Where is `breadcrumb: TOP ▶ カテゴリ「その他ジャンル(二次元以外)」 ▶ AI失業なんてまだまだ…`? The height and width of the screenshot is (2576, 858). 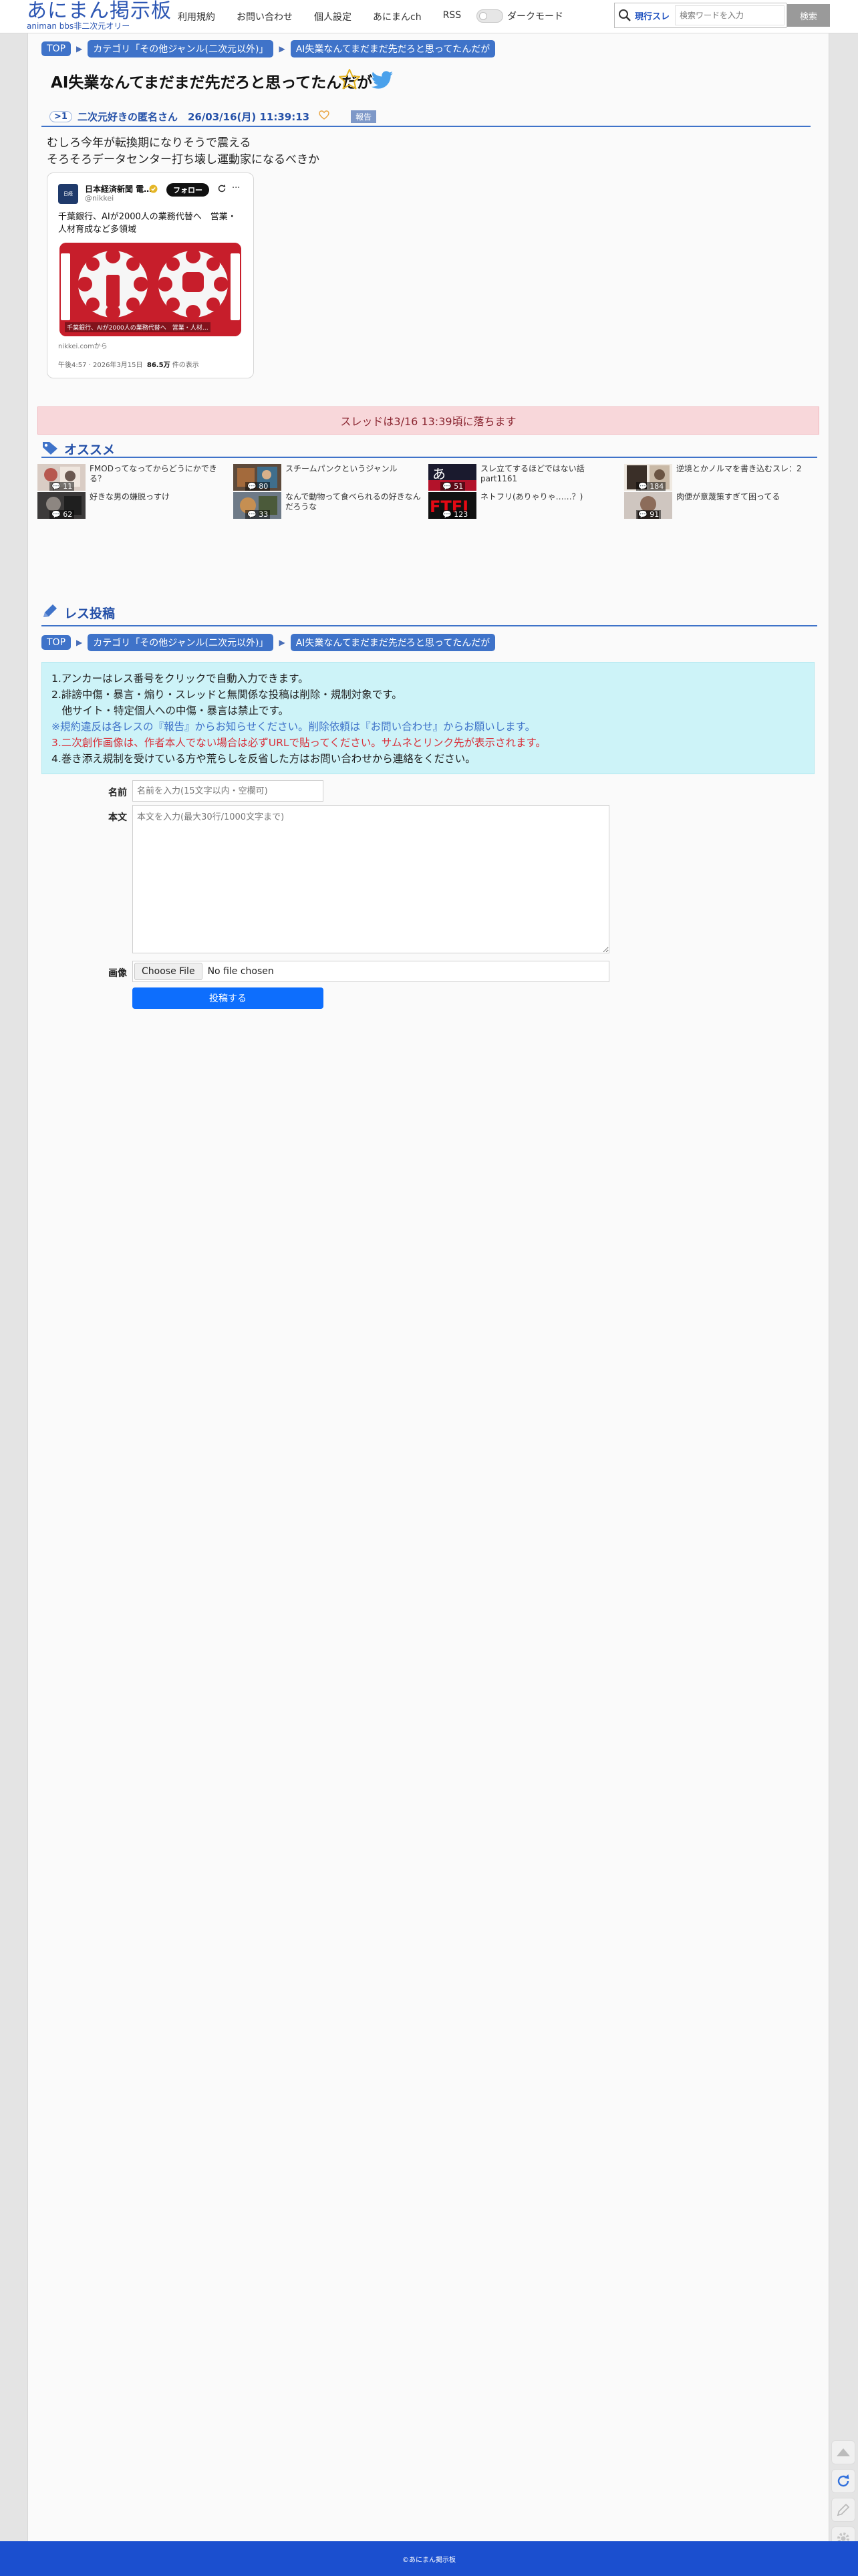
breadcrumb: TOP ▶ カテゴリ「その他ジャンル(二次元以外)」 ▶ AI失業なんてまだまだ… is located at coordinates (268, 48).